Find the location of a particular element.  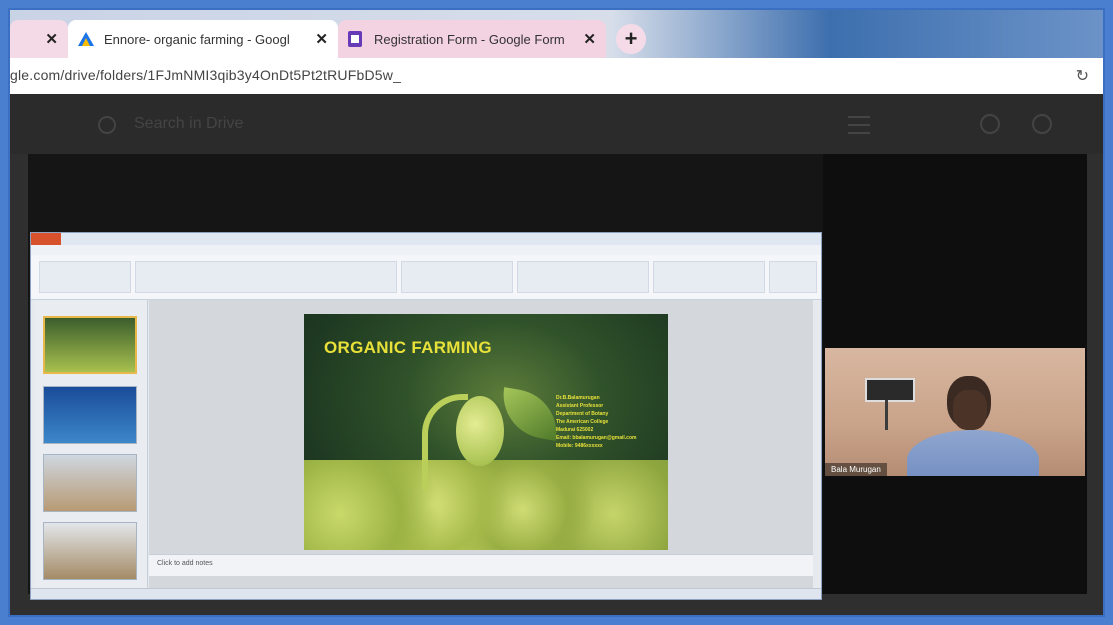

info-line: The American College is located at coordinates (582, 422).